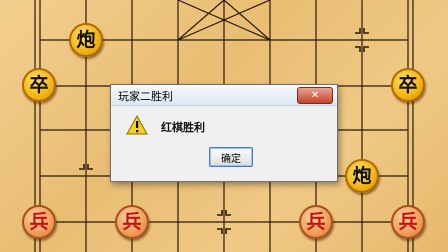 This screenshot has width=448, height=252. I want to click on dialog-title: 玩家二胜利, so click(145, 96).